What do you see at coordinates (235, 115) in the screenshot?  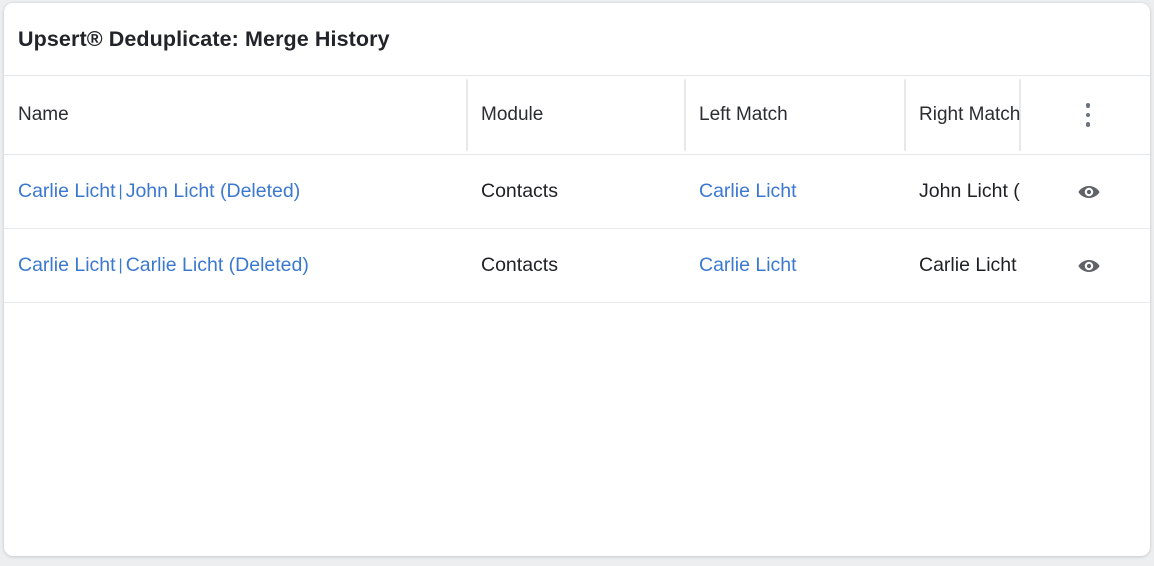 I see `column-header-name: Name` at bounding box center [235, 115].